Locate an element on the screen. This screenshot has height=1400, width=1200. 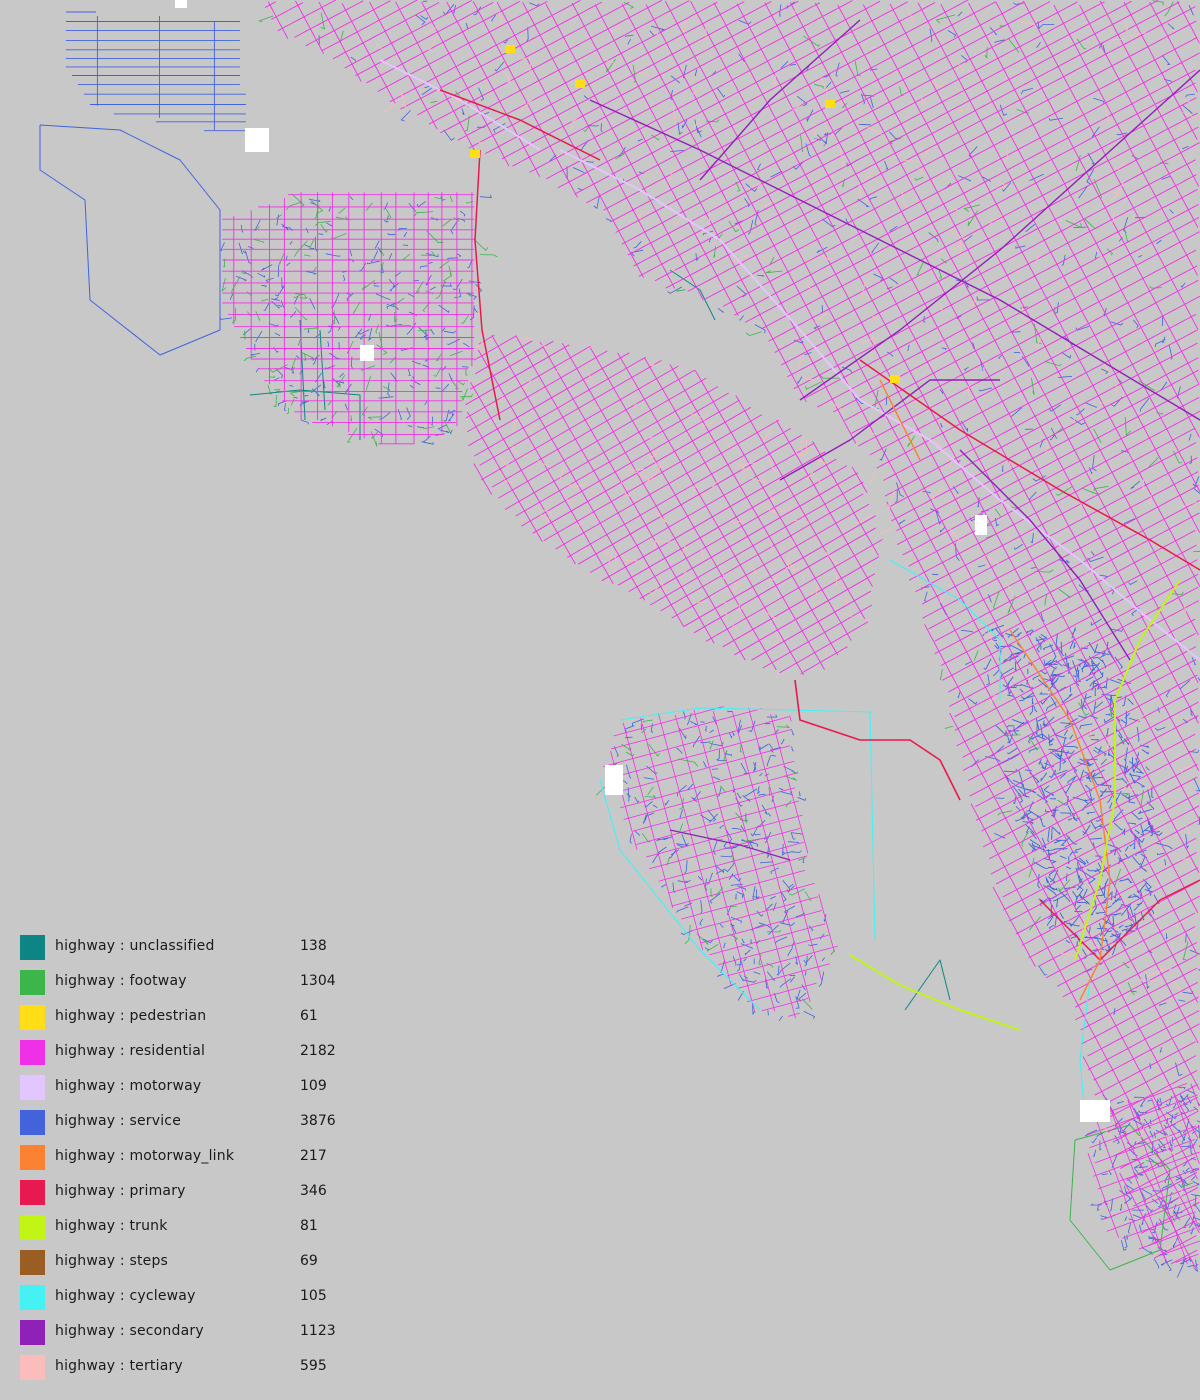
legend-swatch-unclassified is located at coordinates (32, 947).